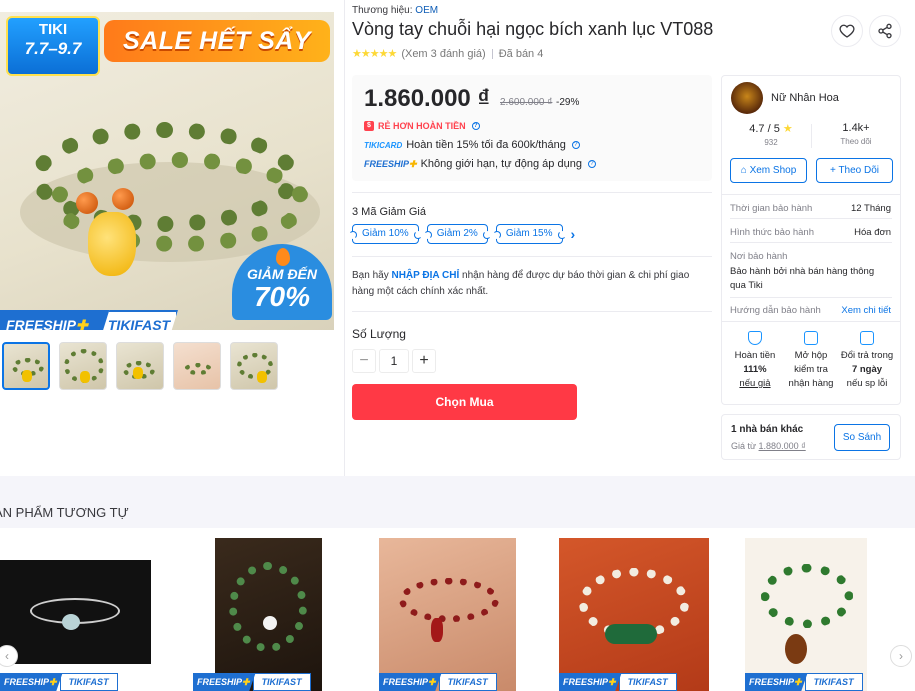 The image size is (915, 691). What do you see at coordinates (364, 361) in the screenshot?
I see `decrease-button: −` at bounding box center [364, 361].